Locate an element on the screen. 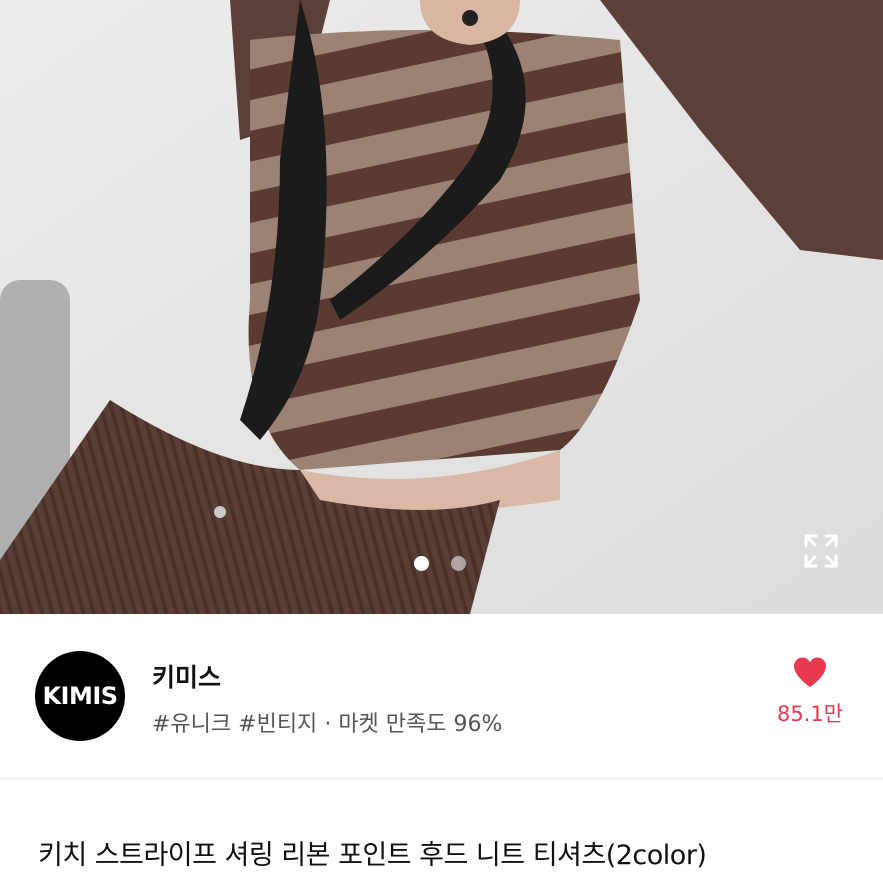 The image size is (883, 883). shop-logo: KIMIS is located at coordinates (80, 696).